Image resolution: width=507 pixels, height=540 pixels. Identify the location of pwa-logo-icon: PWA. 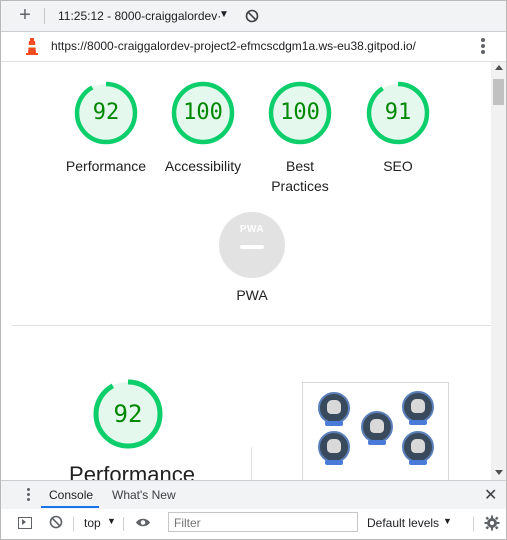
(252, 229).